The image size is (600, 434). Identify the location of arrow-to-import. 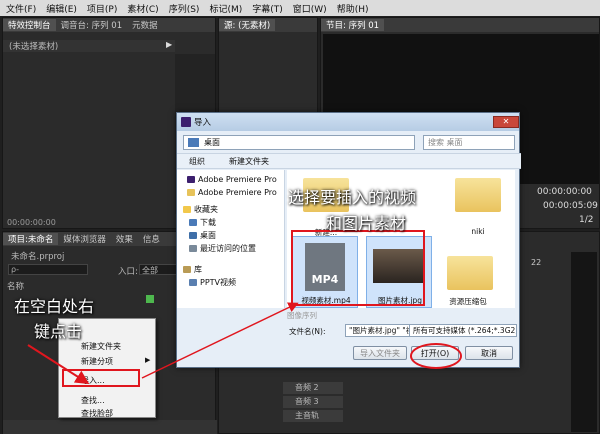
(58, 364).